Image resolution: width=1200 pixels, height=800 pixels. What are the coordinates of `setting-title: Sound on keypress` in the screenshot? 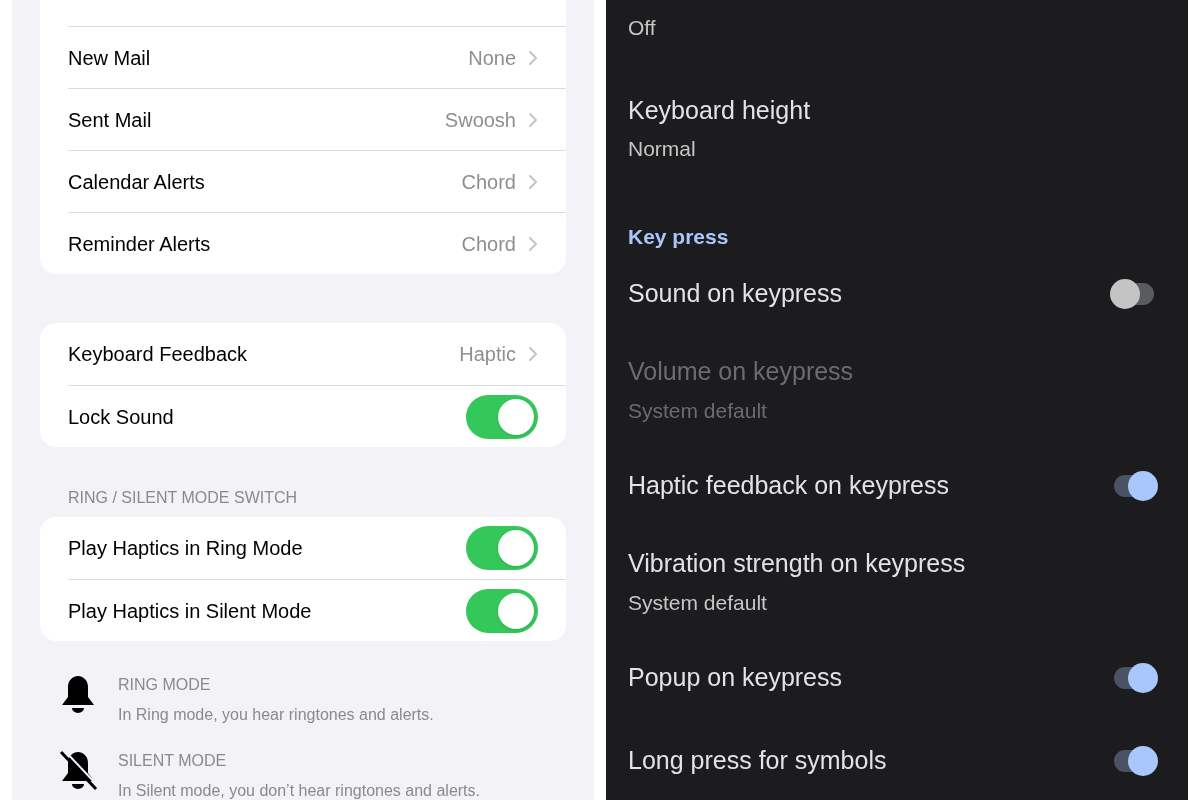 It's located at (736, 293).